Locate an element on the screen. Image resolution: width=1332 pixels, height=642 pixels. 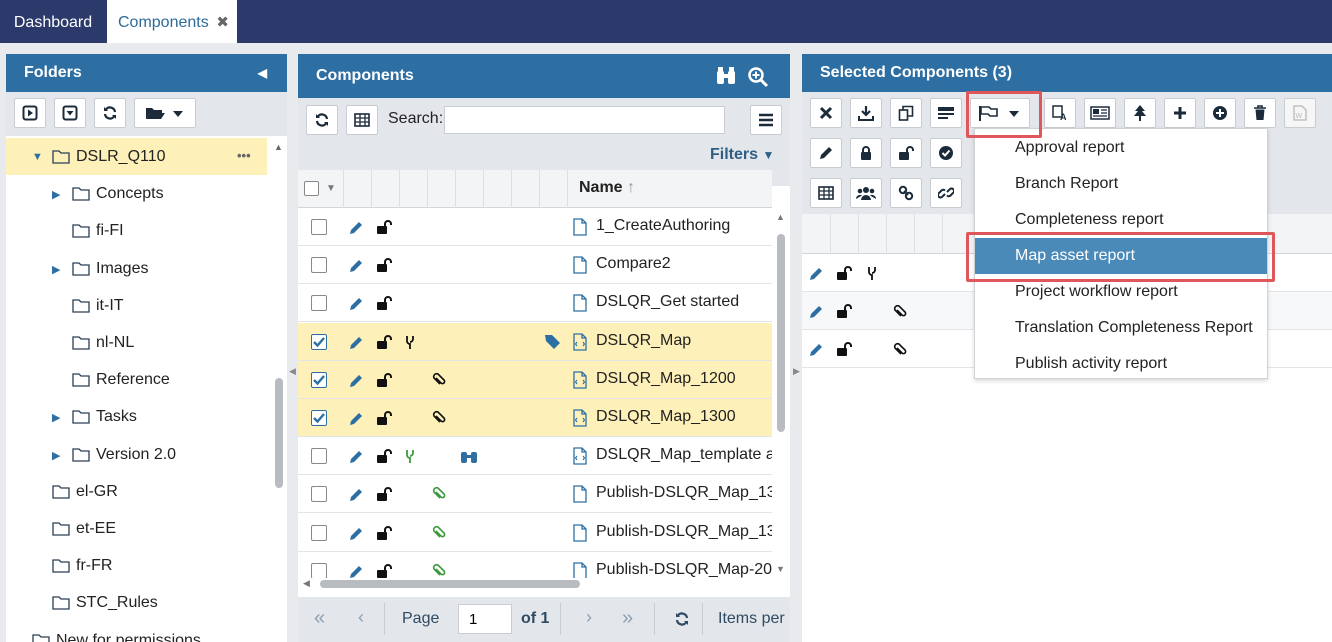
table-row: DSLQR_Map_1300 is located at coordinates (535, 418).